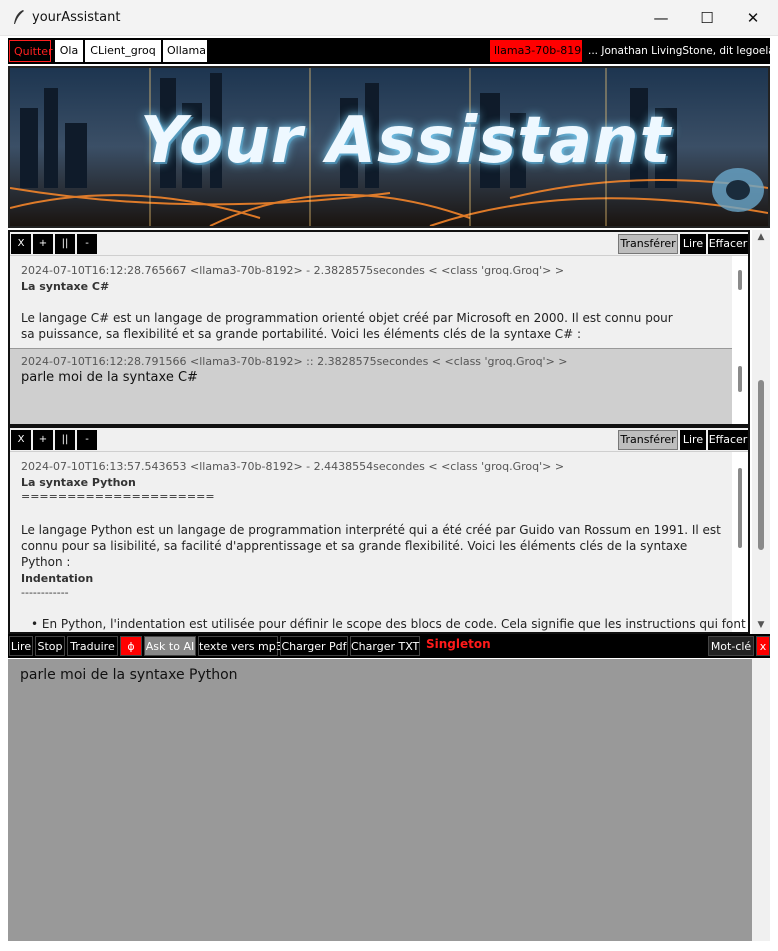  I want to click on response-title: La syntaxe C#, so click(65, 286).